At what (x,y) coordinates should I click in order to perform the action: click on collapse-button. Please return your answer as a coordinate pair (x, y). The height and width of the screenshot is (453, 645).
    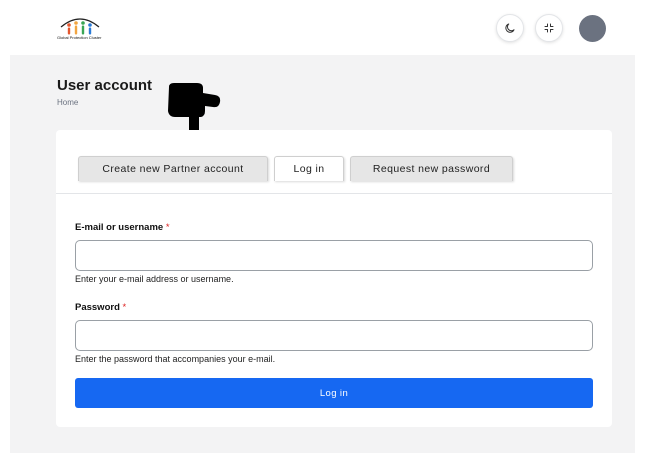
    Looking at the image, I should click on (549, 28).